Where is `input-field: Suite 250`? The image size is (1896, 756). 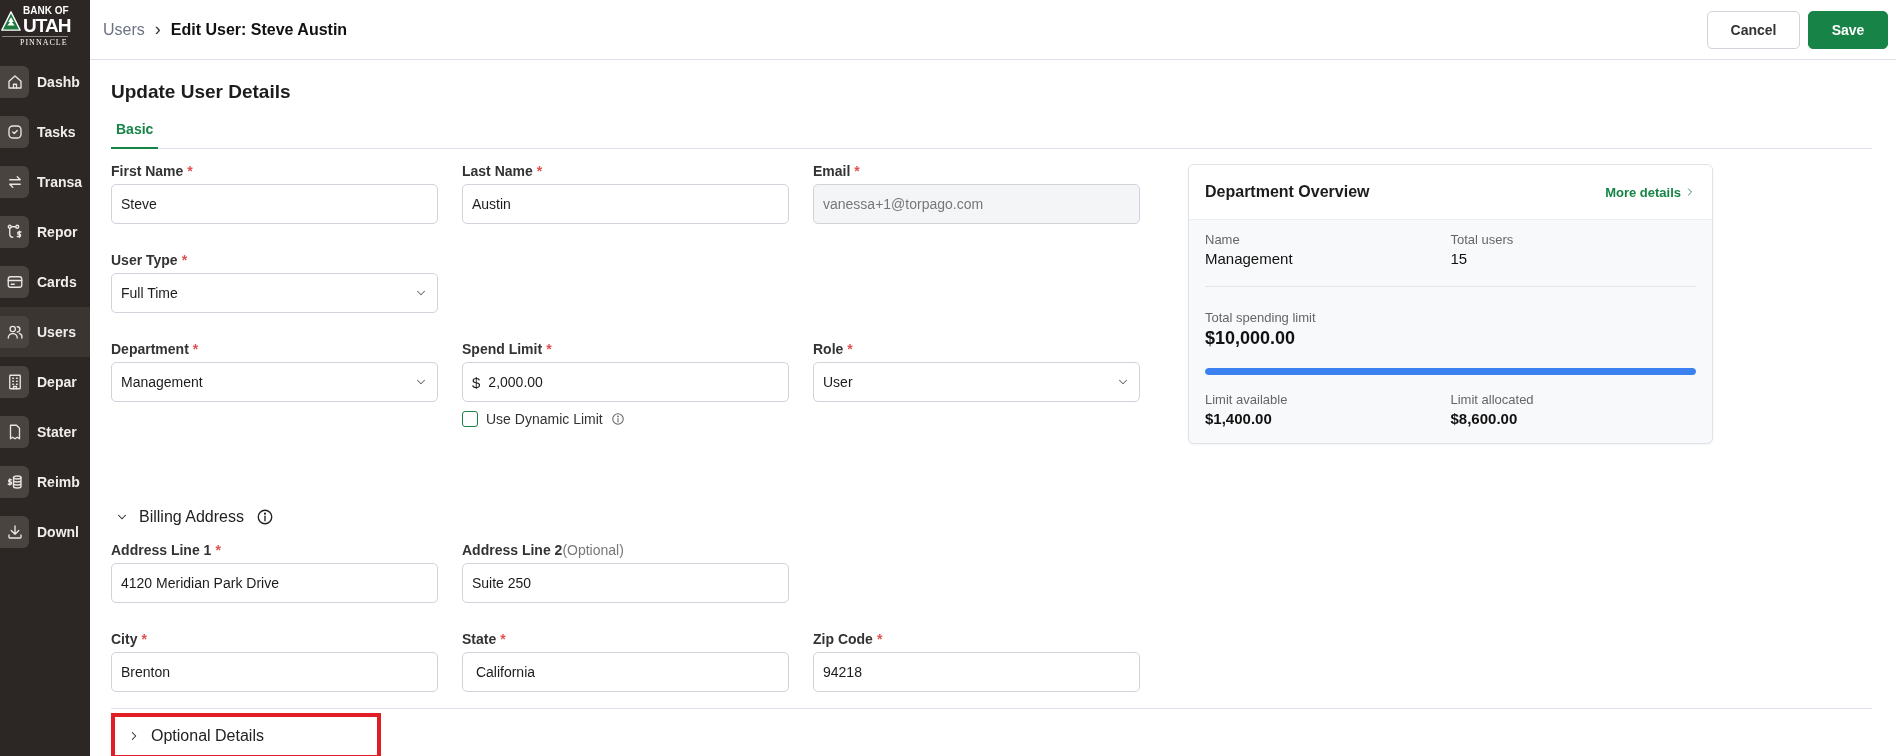 input-field: Suite 250 is located at coordinates (625, 583).